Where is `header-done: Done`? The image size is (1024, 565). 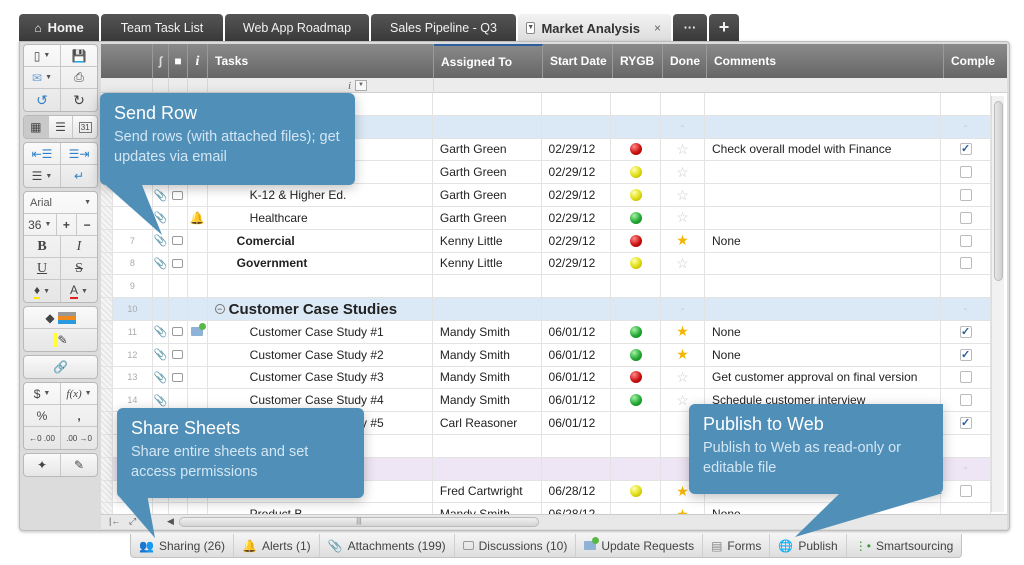
header-done: Done is located at coordinates (685, 61).